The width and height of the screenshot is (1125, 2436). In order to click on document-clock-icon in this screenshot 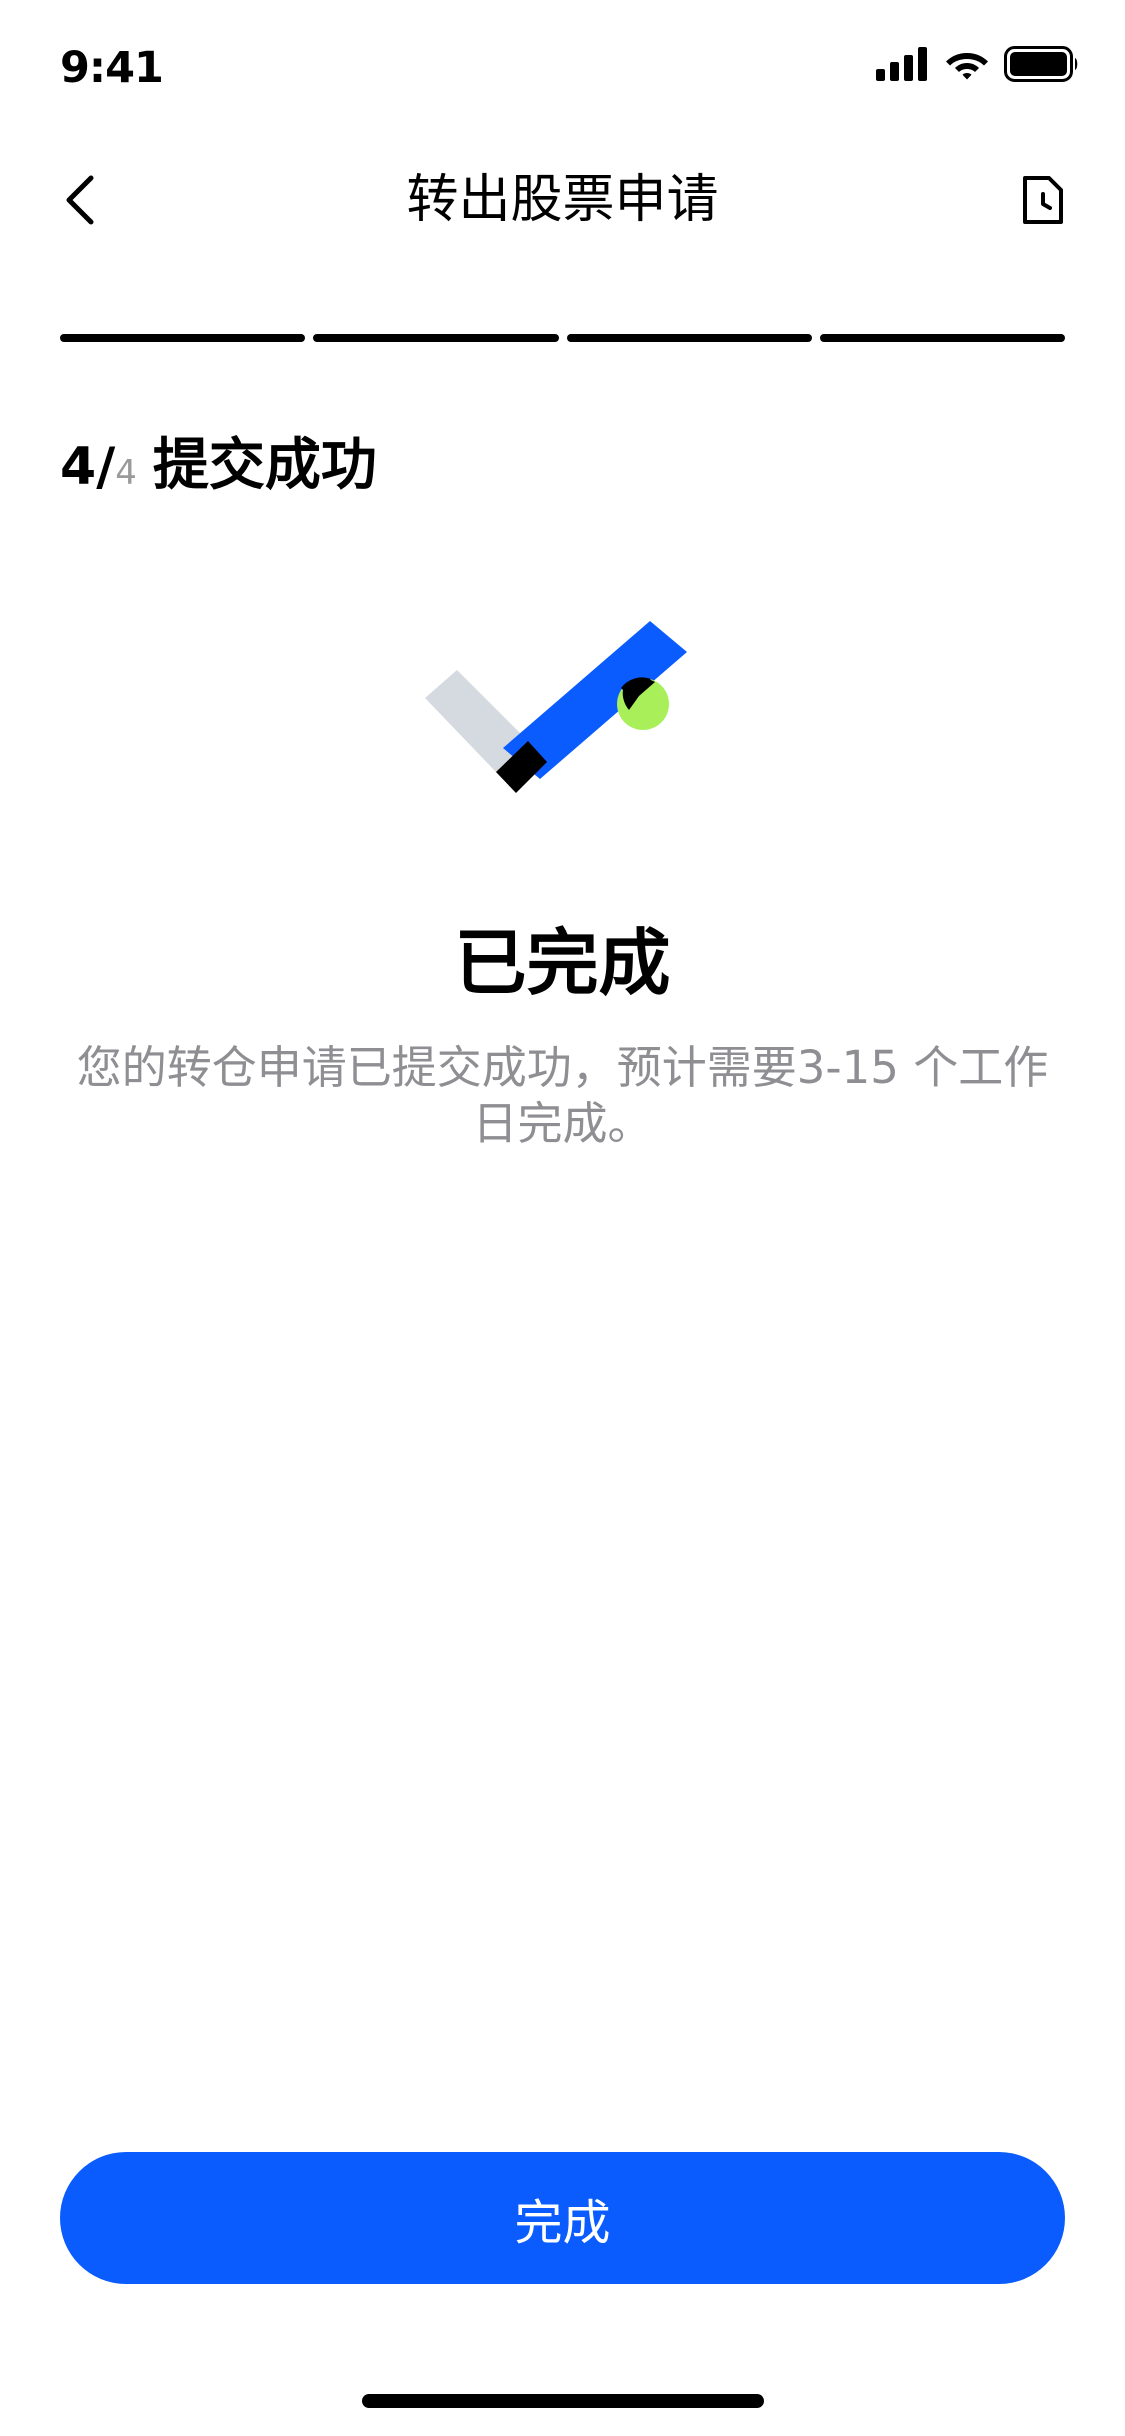, I will do `click(1043, 200)`.